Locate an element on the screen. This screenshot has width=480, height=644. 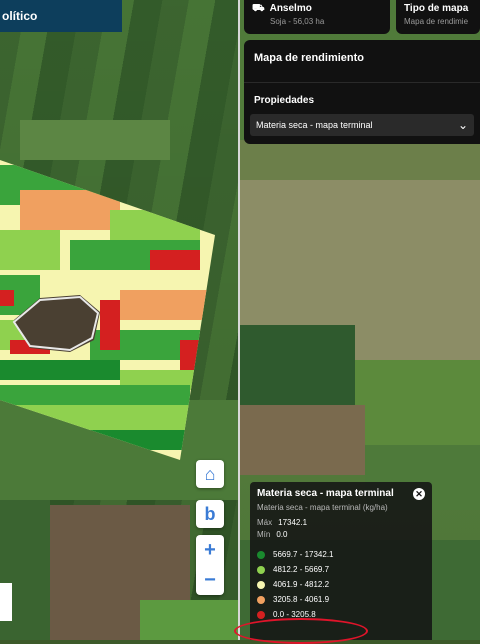
legend-item: 4812.2 - 5669.7 is located at coordinates (341, 569).